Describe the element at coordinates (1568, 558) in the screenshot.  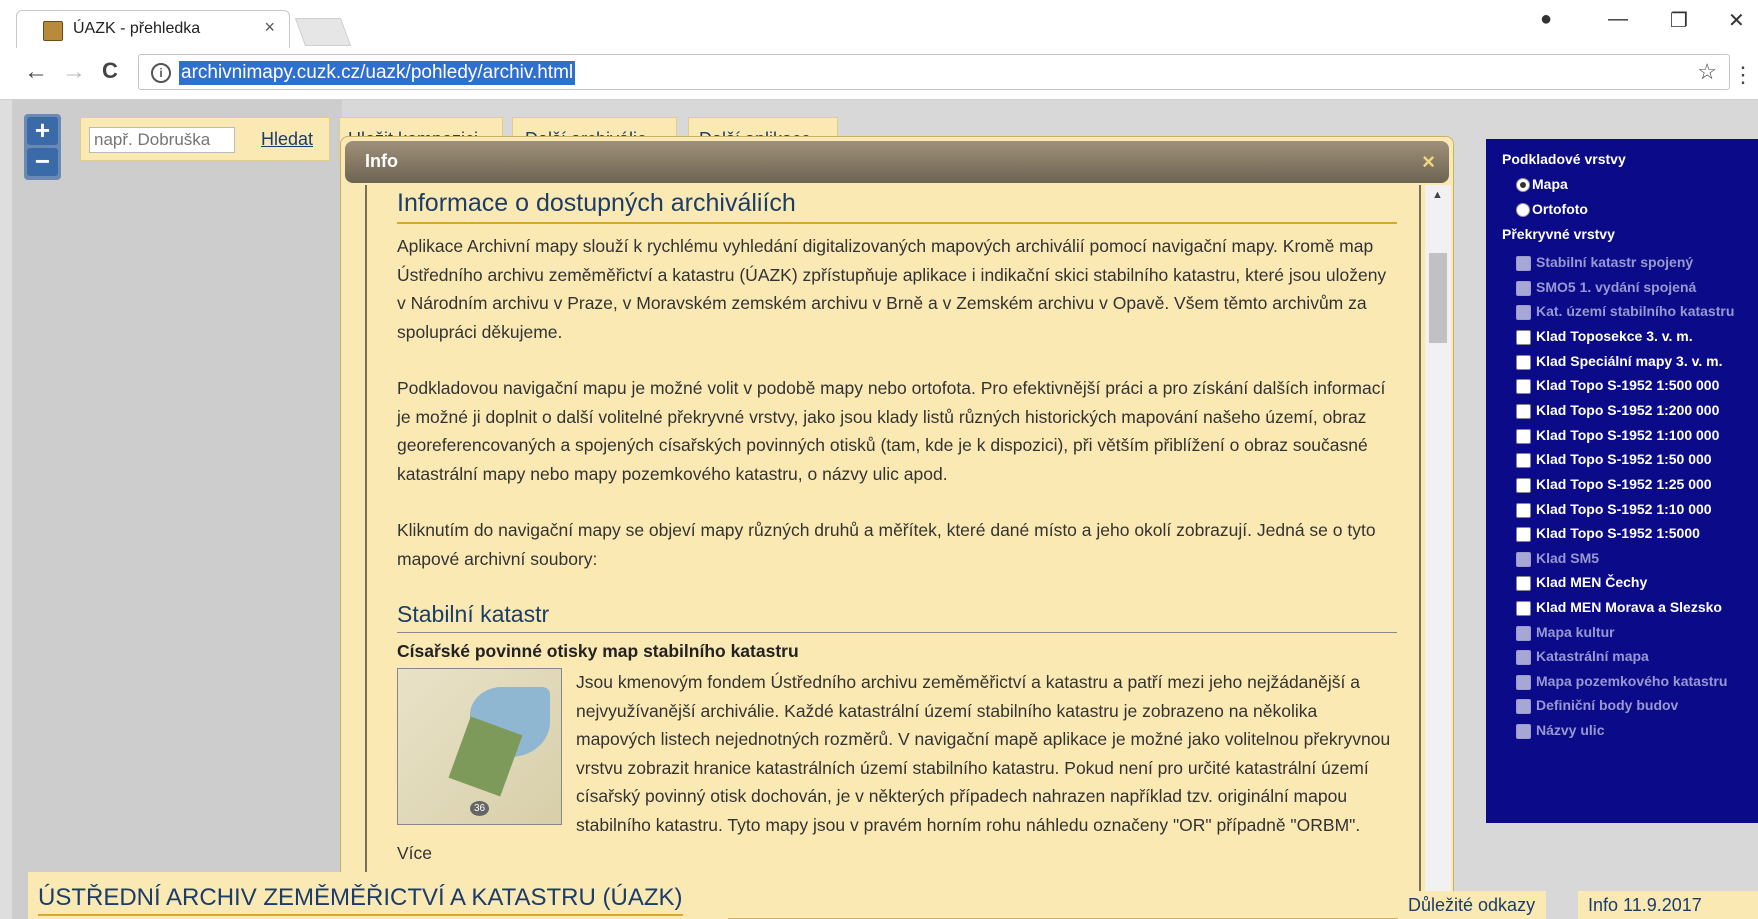
I see `overlay-label: Klad SM5` at that location.